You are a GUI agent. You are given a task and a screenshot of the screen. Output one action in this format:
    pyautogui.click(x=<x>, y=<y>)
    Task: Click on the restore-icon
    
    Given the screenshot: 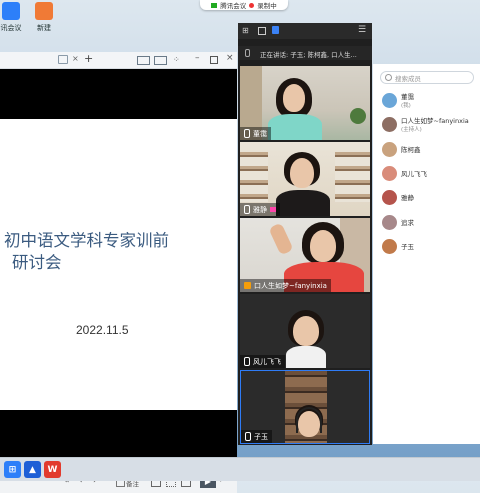 What is the action you would take?
    pyautogui.click(x=262, y=31)
    